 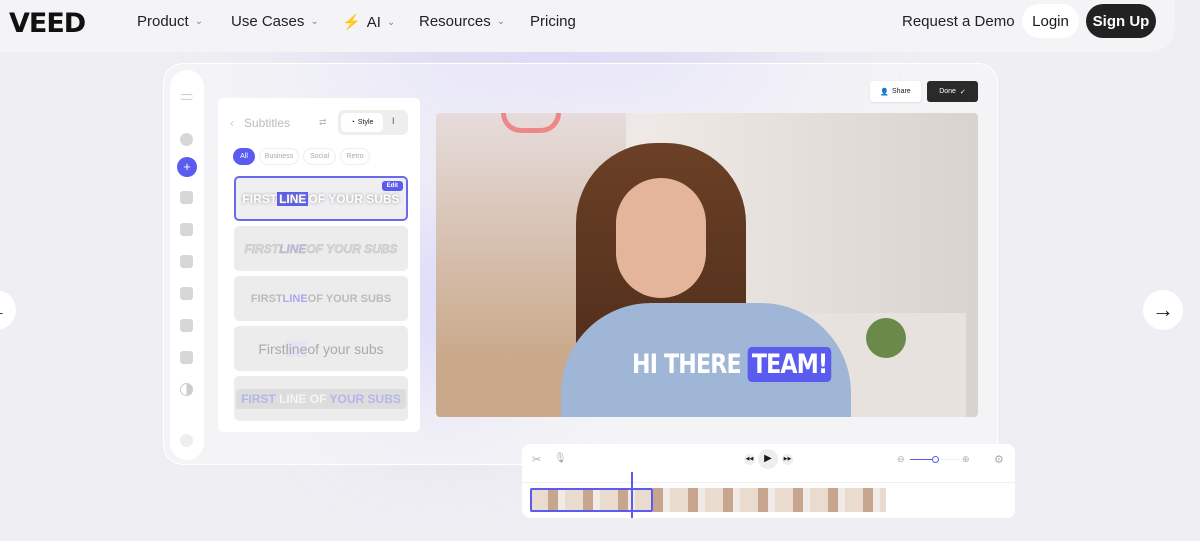 What do you see at coordinates (186, 389) in the screenshot?
I see `contrast-icon` at bounding box center [186, 389].